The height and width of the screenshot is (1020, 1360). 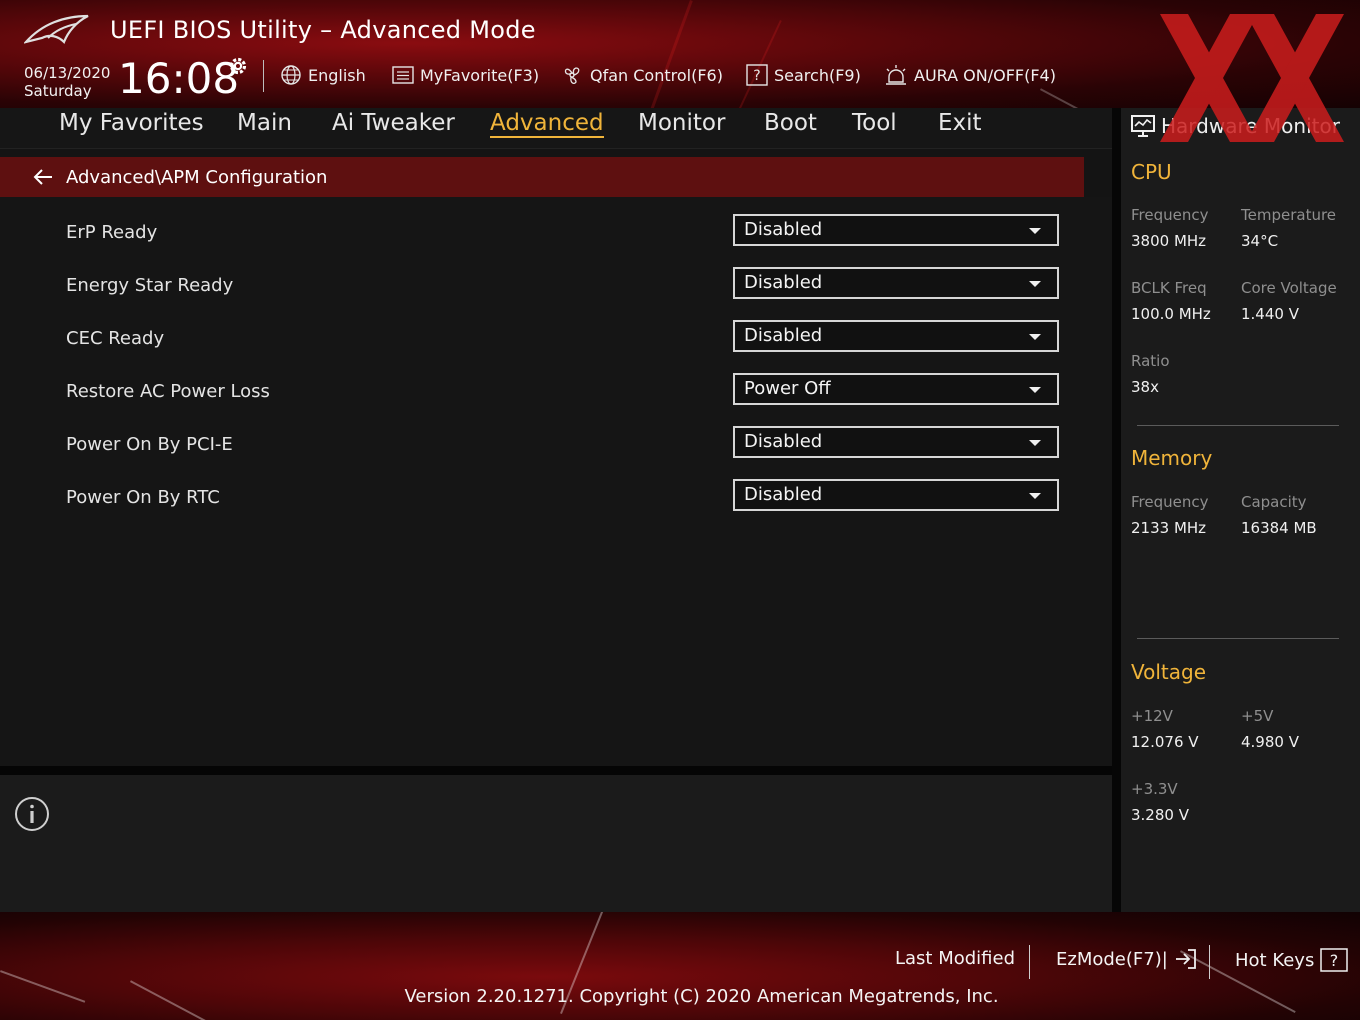 I want to click on section-divider, so click(x=1238, y=638).